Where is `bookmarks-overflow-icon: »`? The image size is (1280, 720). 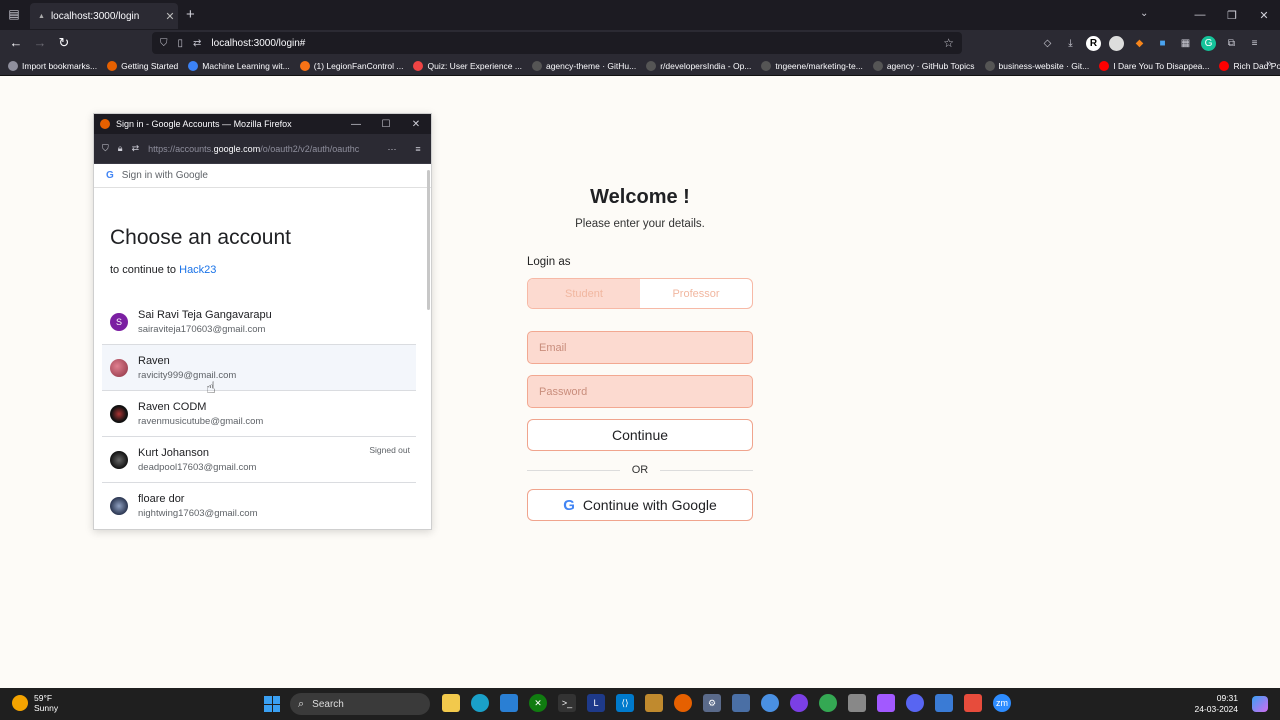 bookmarks-overflow-icon: » is located at coordinates (1269, 64).